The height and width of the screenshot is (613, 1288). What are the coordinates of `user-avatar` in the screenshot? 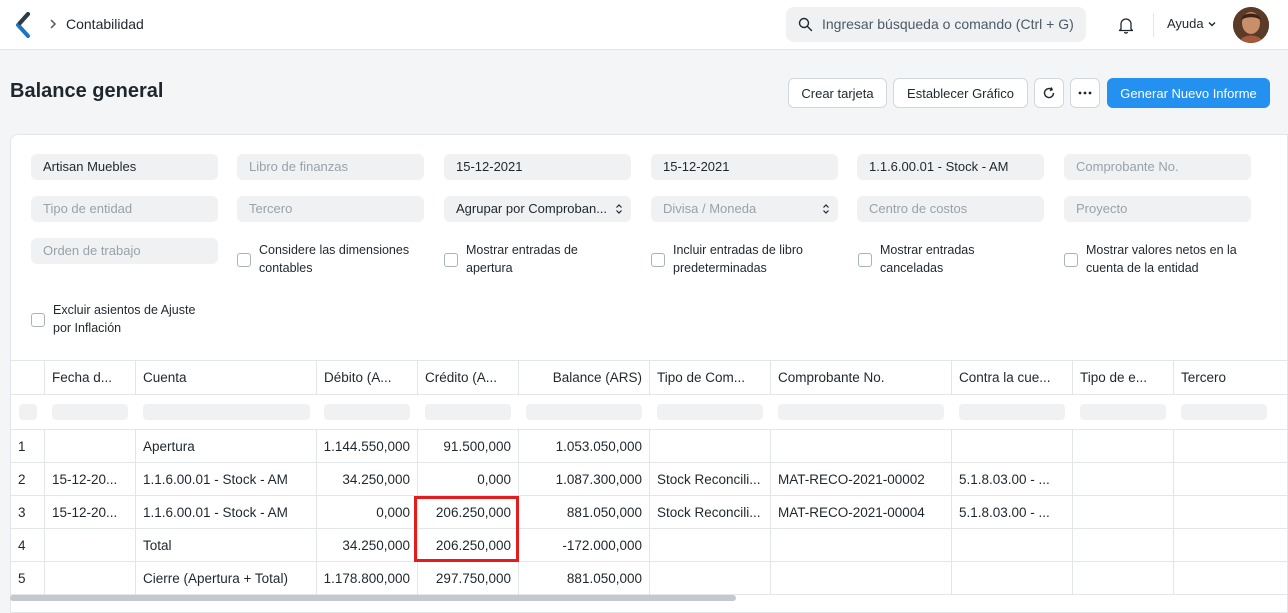 It's located at (1251, 25).